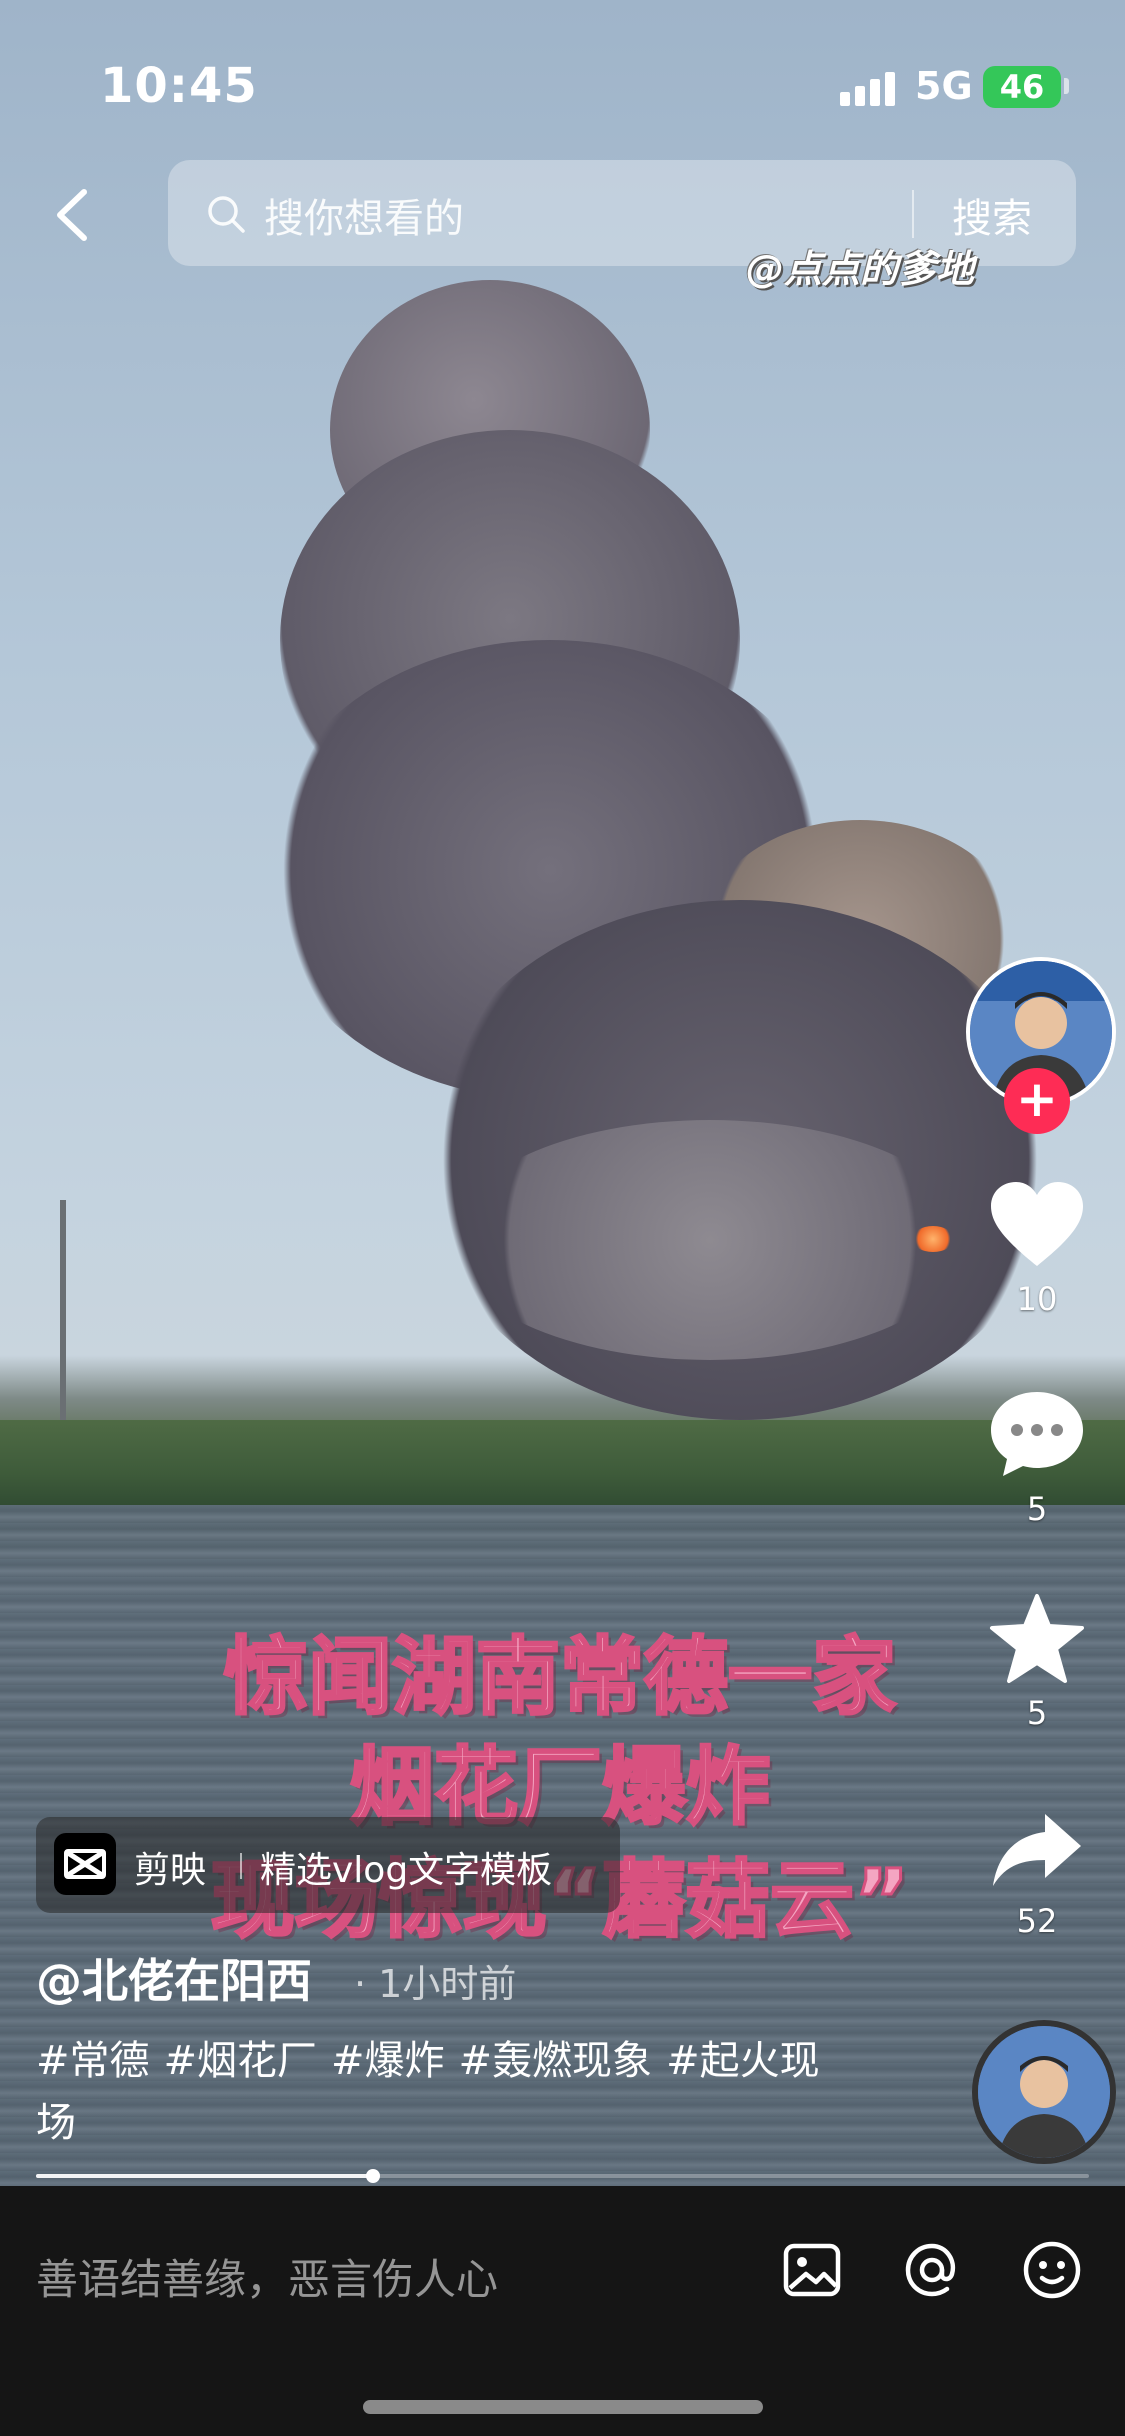 The image size is (1125, 2436). What do you see at coordinates (174, 1978) in the screenshot?
I see `author-name: @北佬在阳西` at bounding box center [174, 1978].